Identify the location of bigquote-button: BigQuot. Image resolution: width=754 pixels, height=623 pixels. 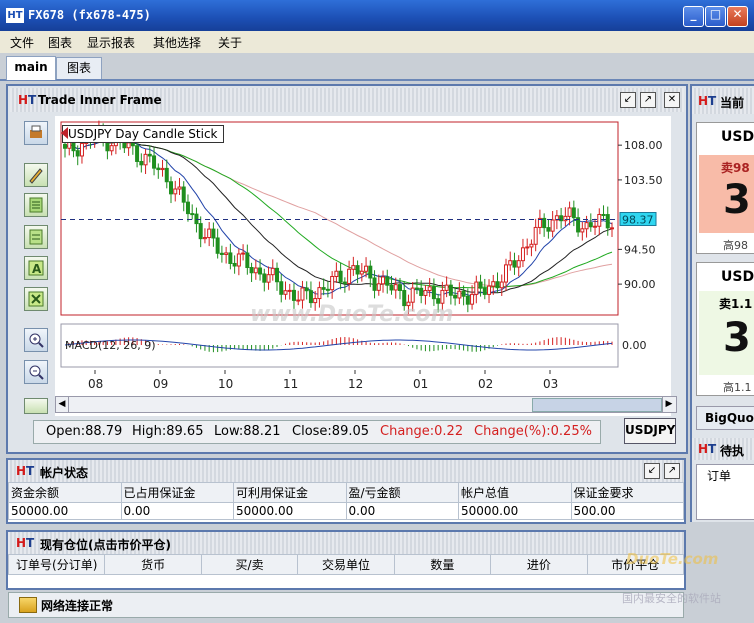
(725, 418).